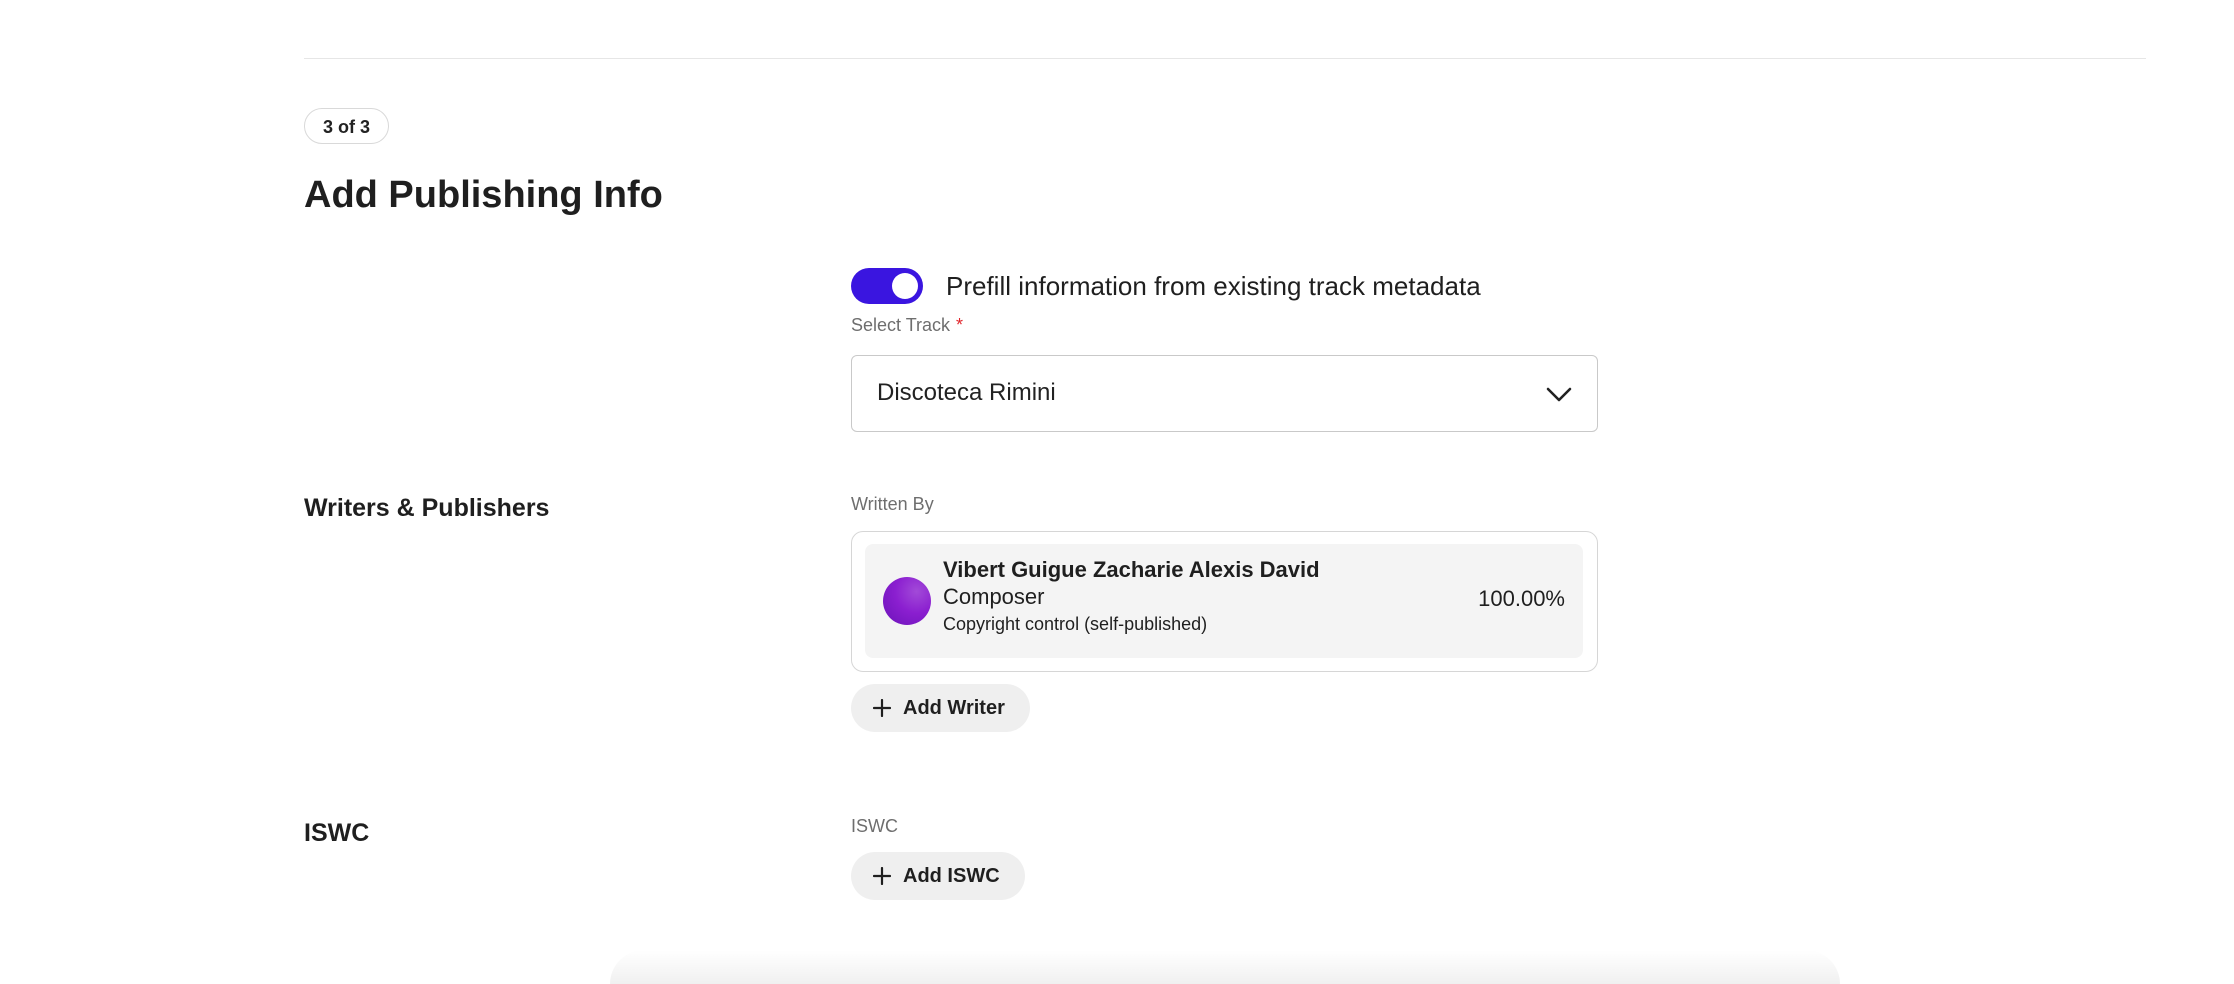 The image size is (2234, 984). What do you see at coordinates (347, 126) in the screenshot?
I see `step-badge: 3 of 3` at bounding box center [347, 126].